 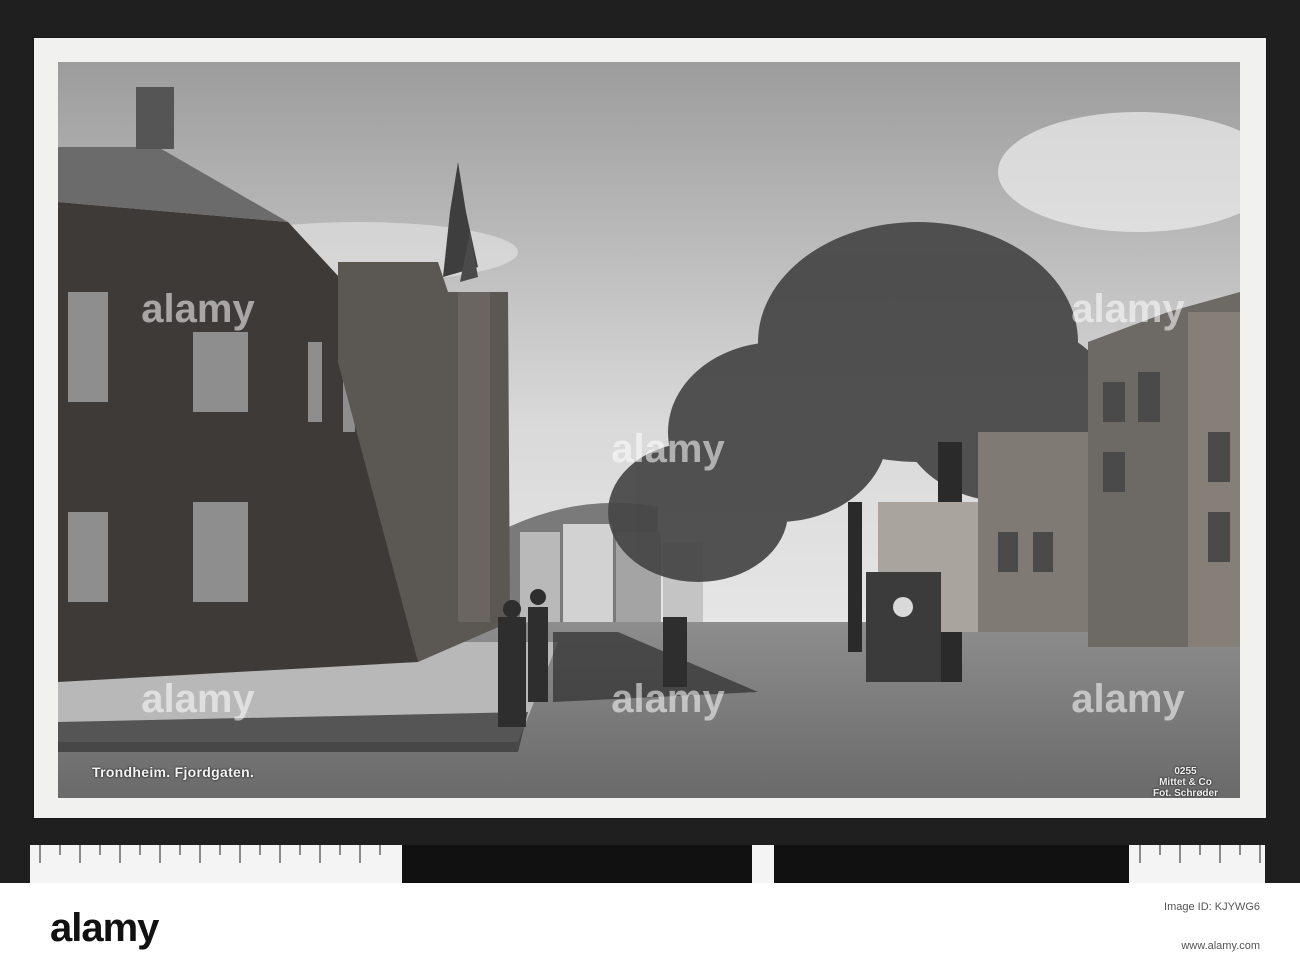 What do you see at coordinates (173, 772) in the screenshot?
I see `postcard-caption: Trondheim. Fjordgaten.` at bounding box center [173, 772].